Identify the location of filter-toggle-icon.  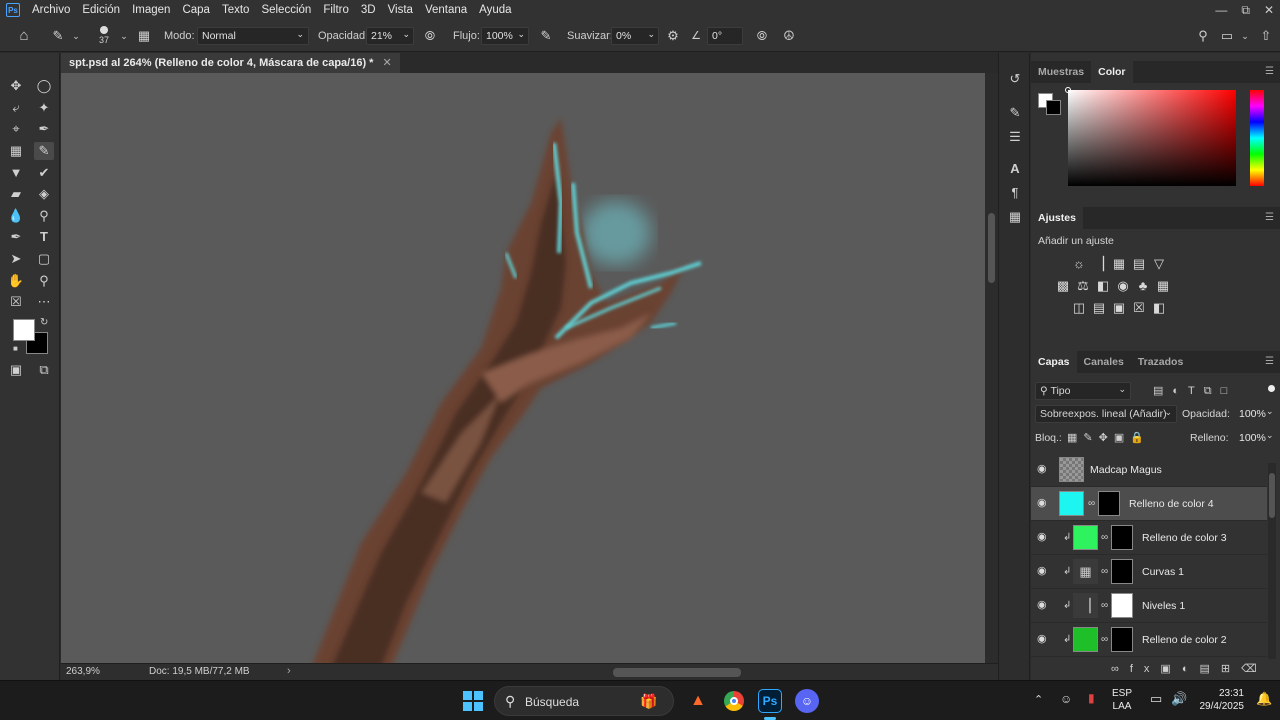
(1271, 388).